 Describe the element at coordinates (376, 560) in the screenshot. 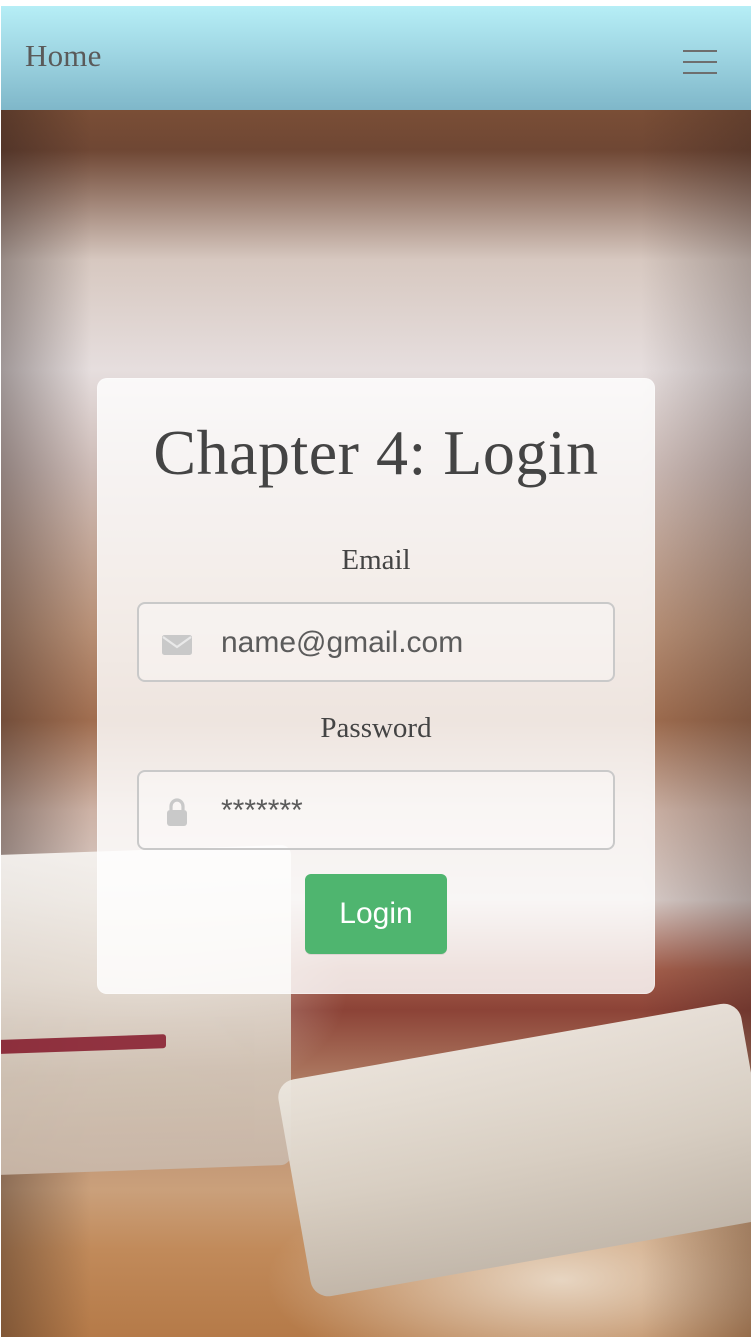

I see `email-label: Email` at that location.